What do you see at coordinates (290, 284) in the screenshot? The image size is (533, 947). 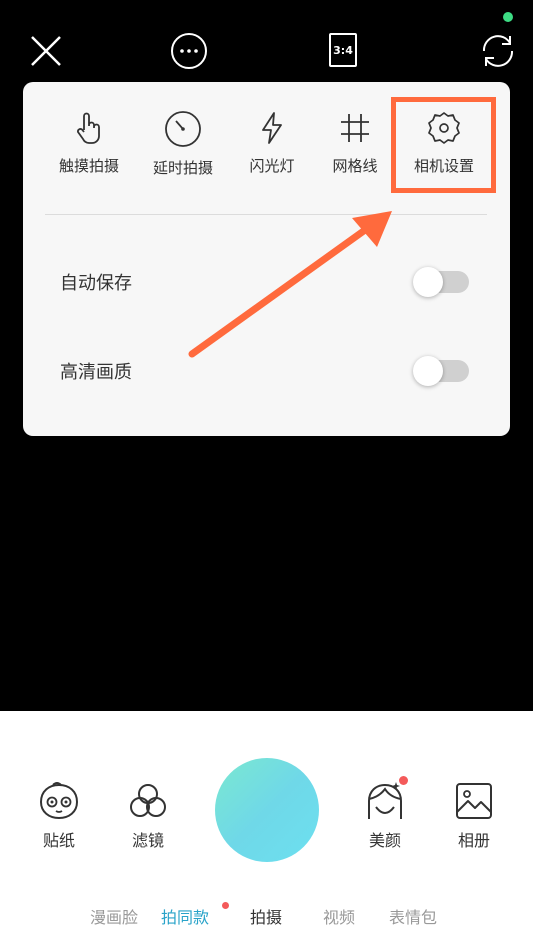 I see `annotation-arrow` at bounding box center [290, 284].